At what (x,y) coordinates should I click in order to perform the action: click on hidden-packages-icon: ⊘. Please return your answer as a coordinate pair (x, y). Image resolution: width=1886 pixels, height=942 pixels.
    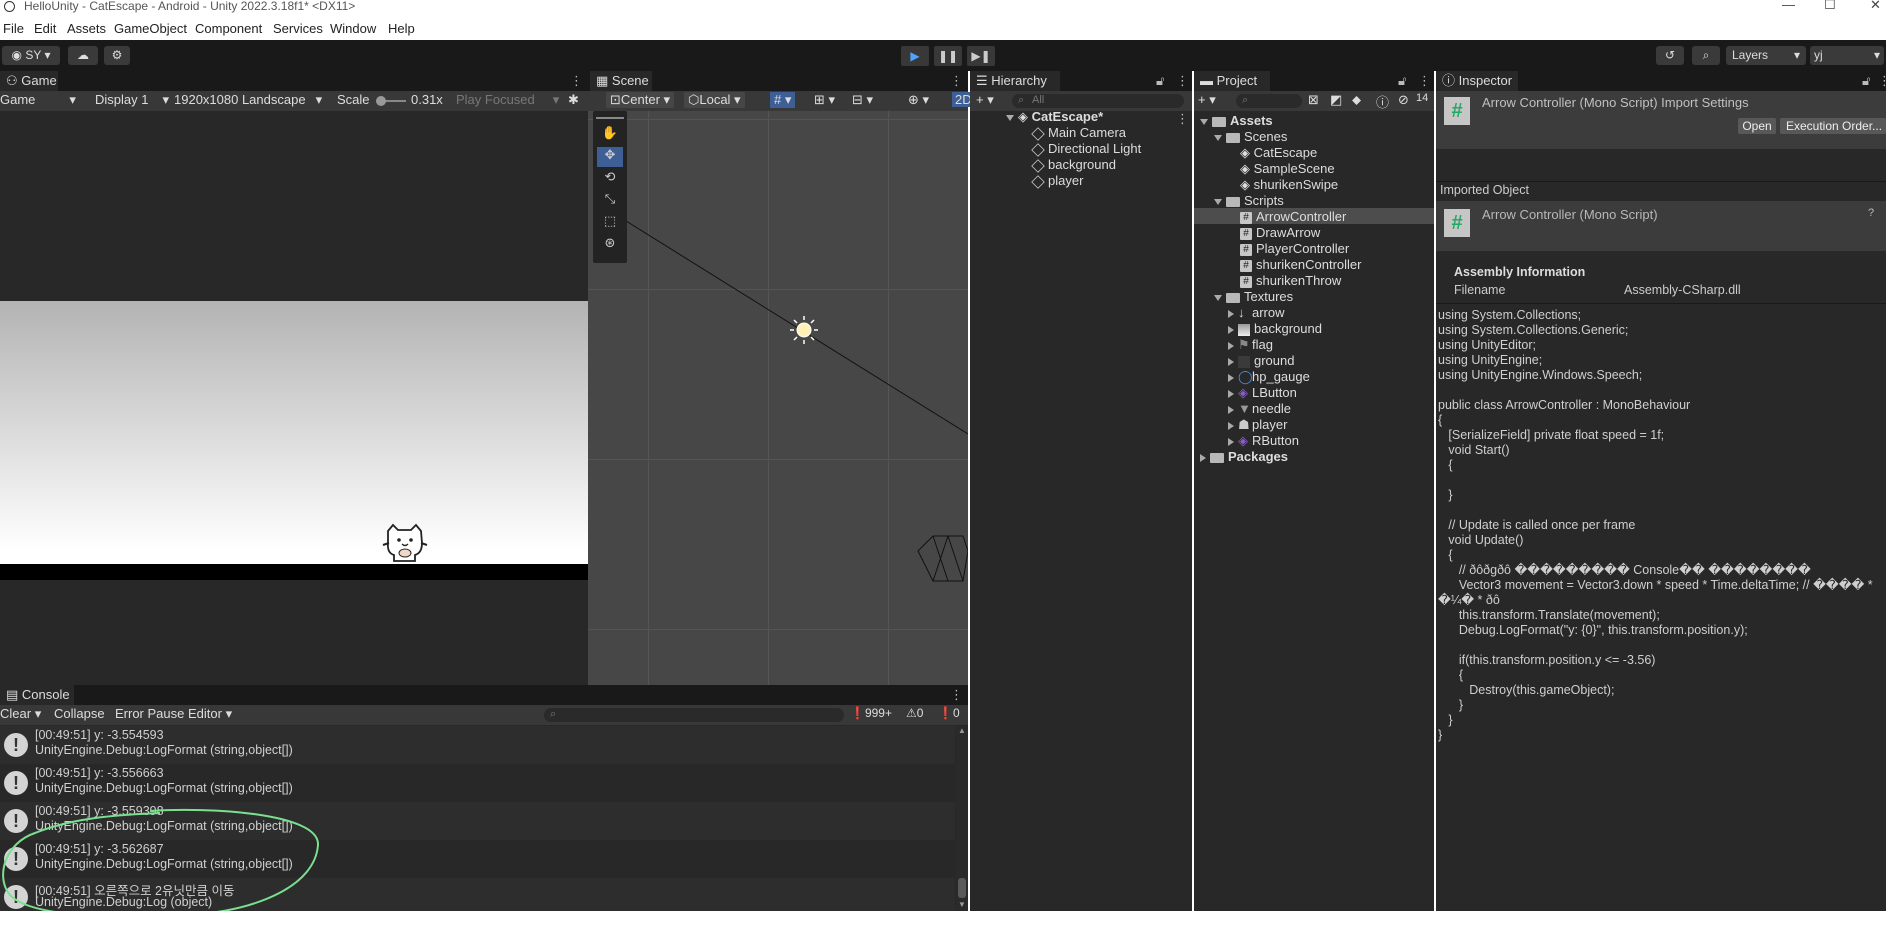
    Looking at the image, I should click on (1403, 100).